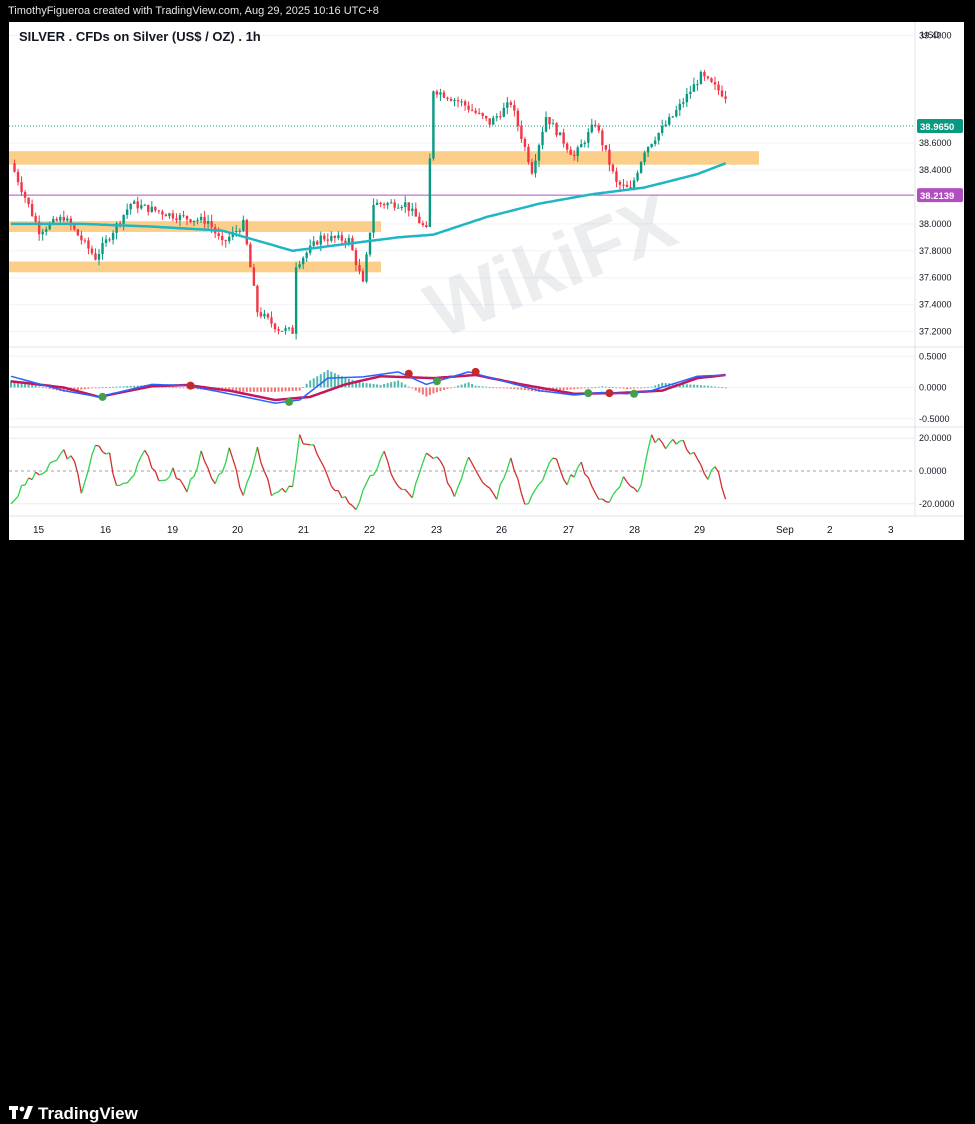  I want to click on resistance-zone, so click(195, 267).